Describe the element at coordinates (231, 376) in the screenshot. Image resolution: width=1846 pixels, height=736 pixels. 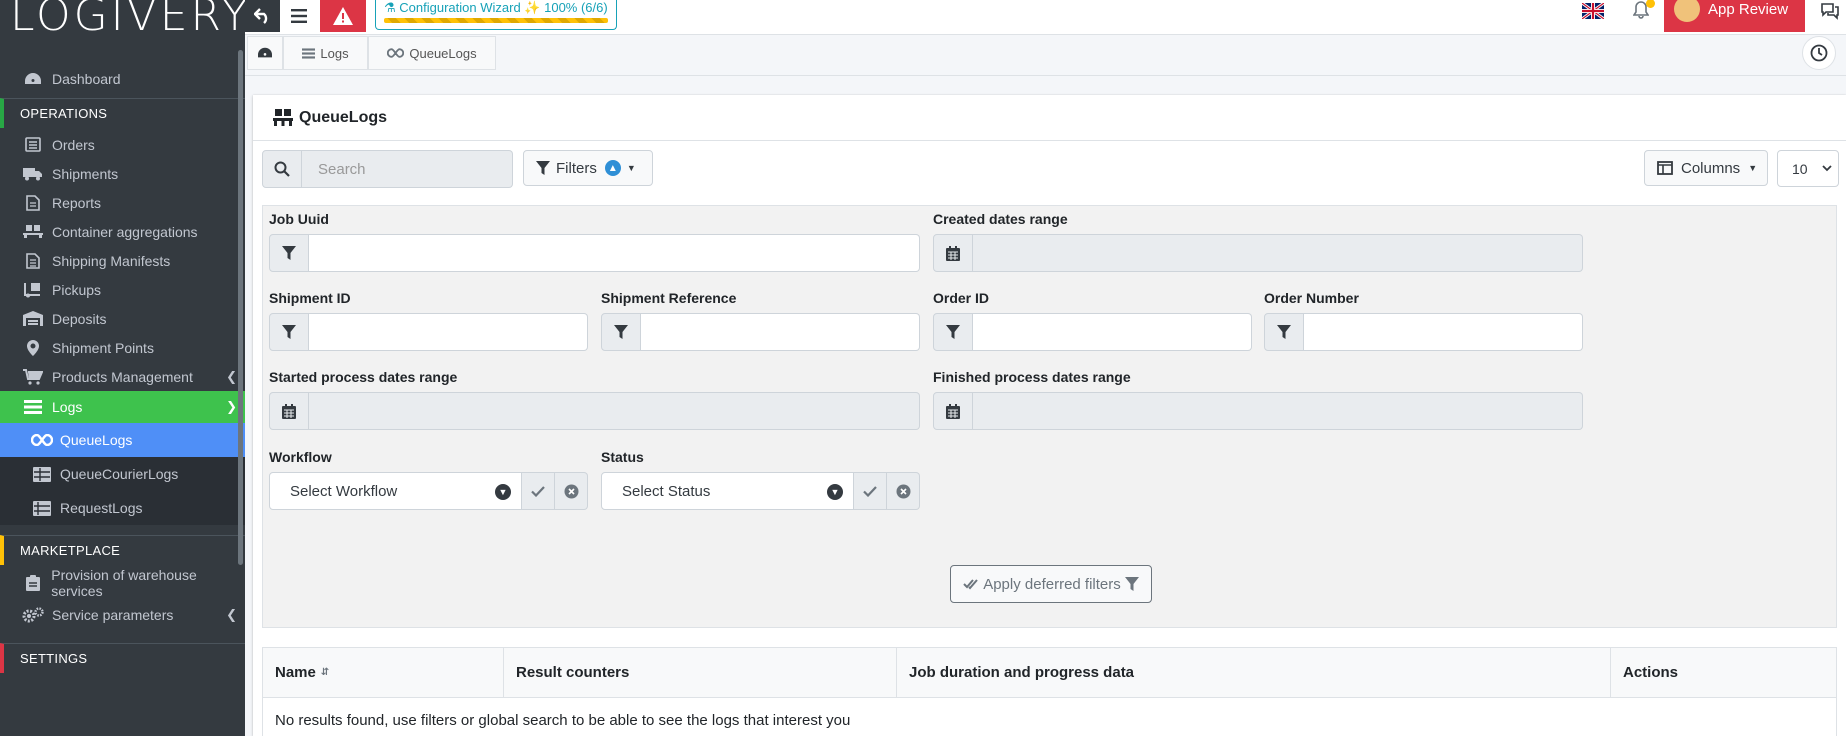
I see `chevron-left-icon: ❮` at that location.